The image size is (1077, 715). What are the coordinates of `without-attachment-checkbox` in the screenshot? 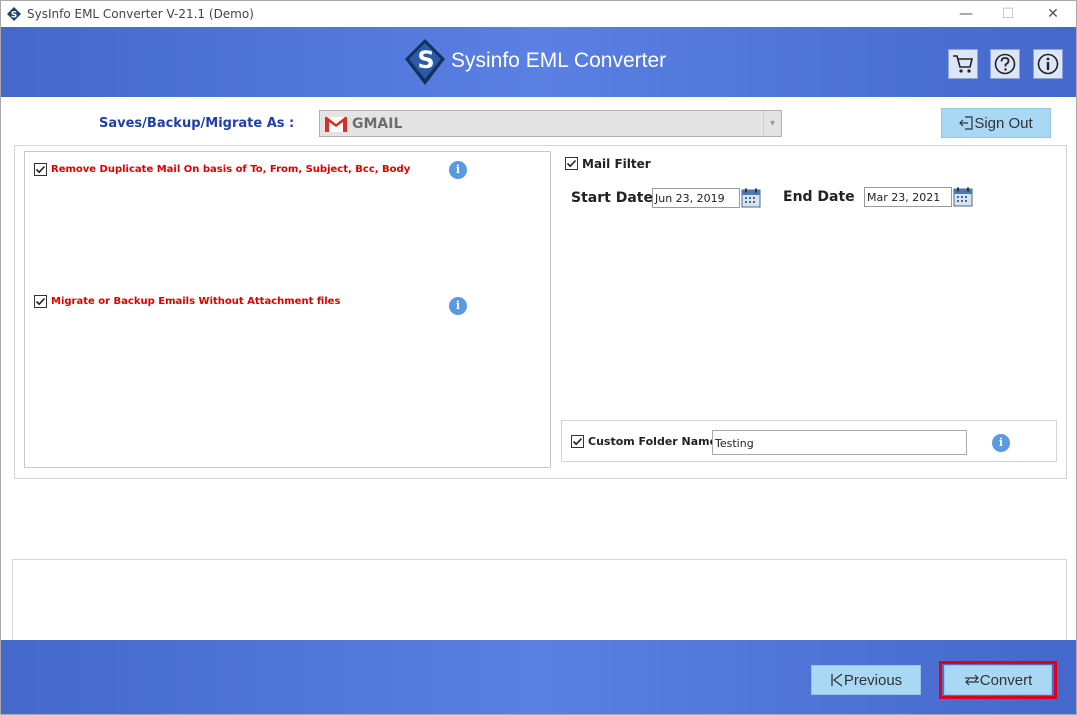 It's located at (40, 301).